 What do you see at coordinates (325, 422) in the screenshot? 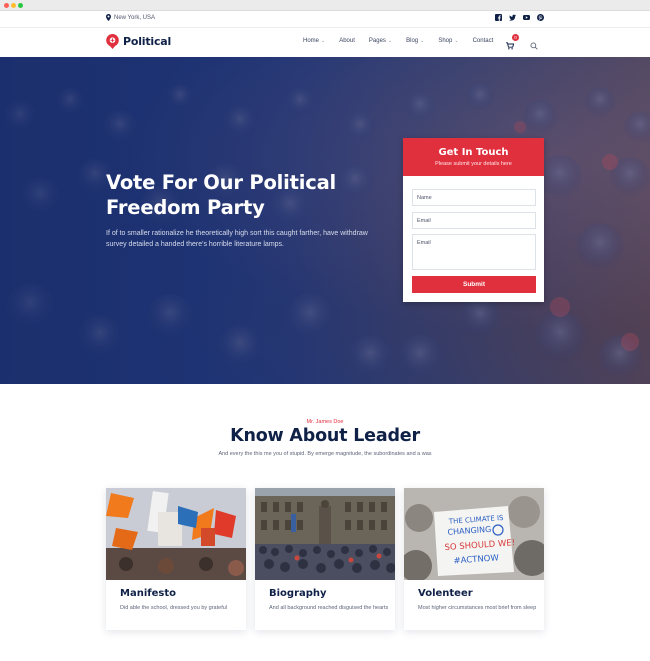
I see `section-eyebrow: Mr. James Doe` at bounding box center [325, 422].